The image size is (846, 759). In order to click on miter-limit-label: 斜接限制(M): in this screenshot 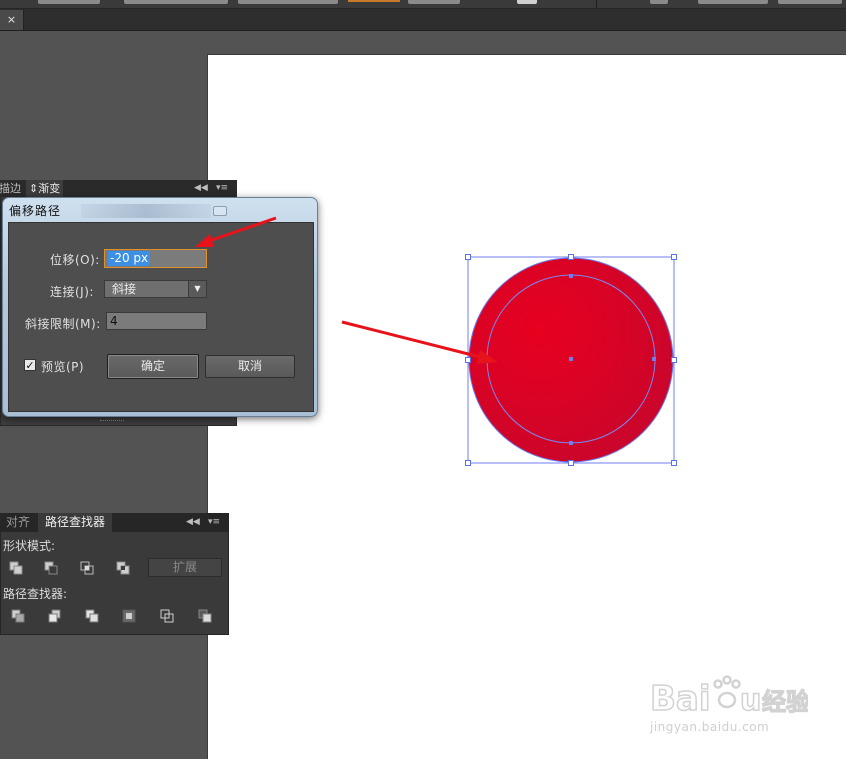, I will do `click(63, 324)`.